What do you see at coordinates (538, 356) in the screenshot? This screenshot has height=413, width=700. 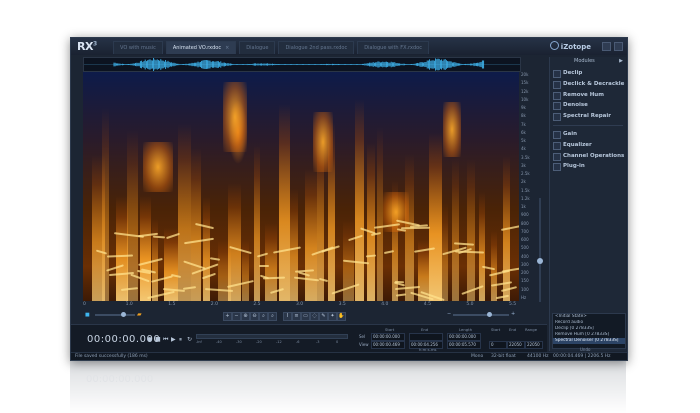 I see `status-samplerate: 44100 Hz` at bounding box center [538, 356].